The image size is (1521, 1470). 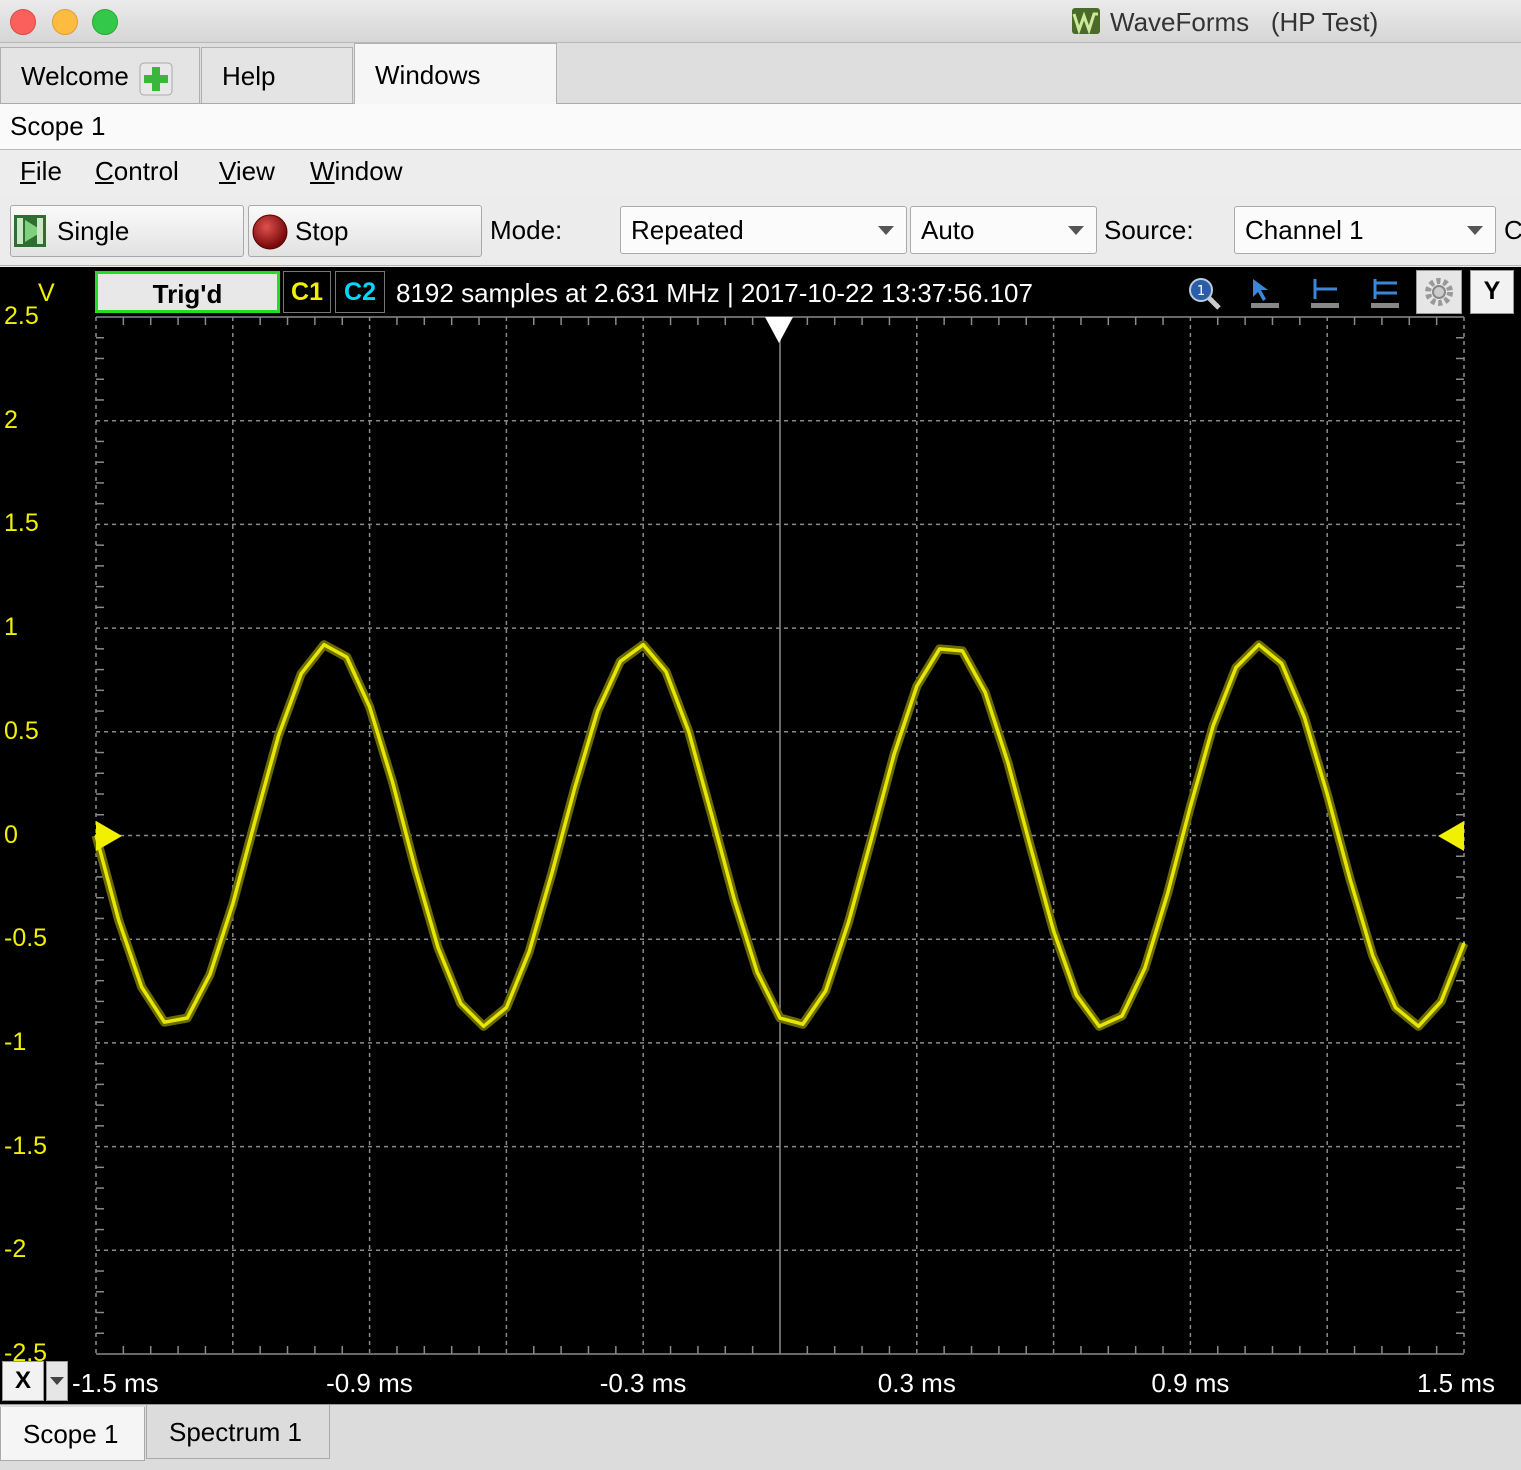 I want to click on menu-bar: File Control View Window, so click(x=760, y=172).